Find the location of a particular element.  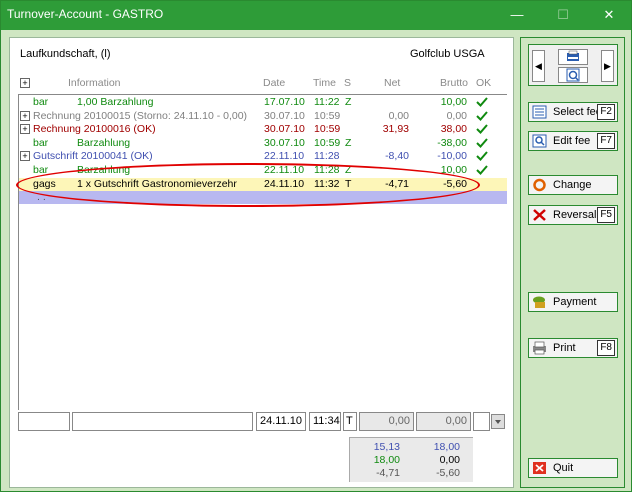

maximize-button: ☐ is located at coordinates (563, 15).